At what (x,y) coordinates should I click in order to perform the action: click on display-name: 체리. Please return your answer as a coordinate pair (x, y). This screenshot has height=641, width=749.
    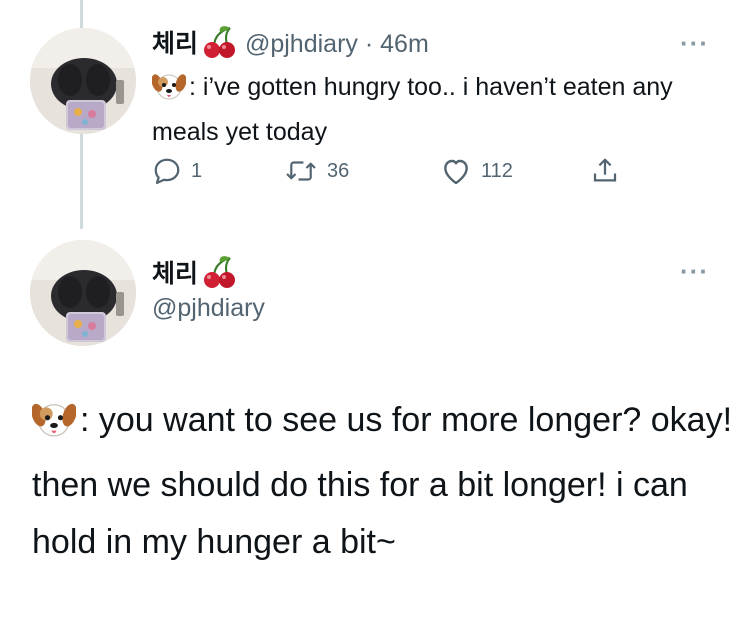
    Looking at the image, I should click on (195, 275).